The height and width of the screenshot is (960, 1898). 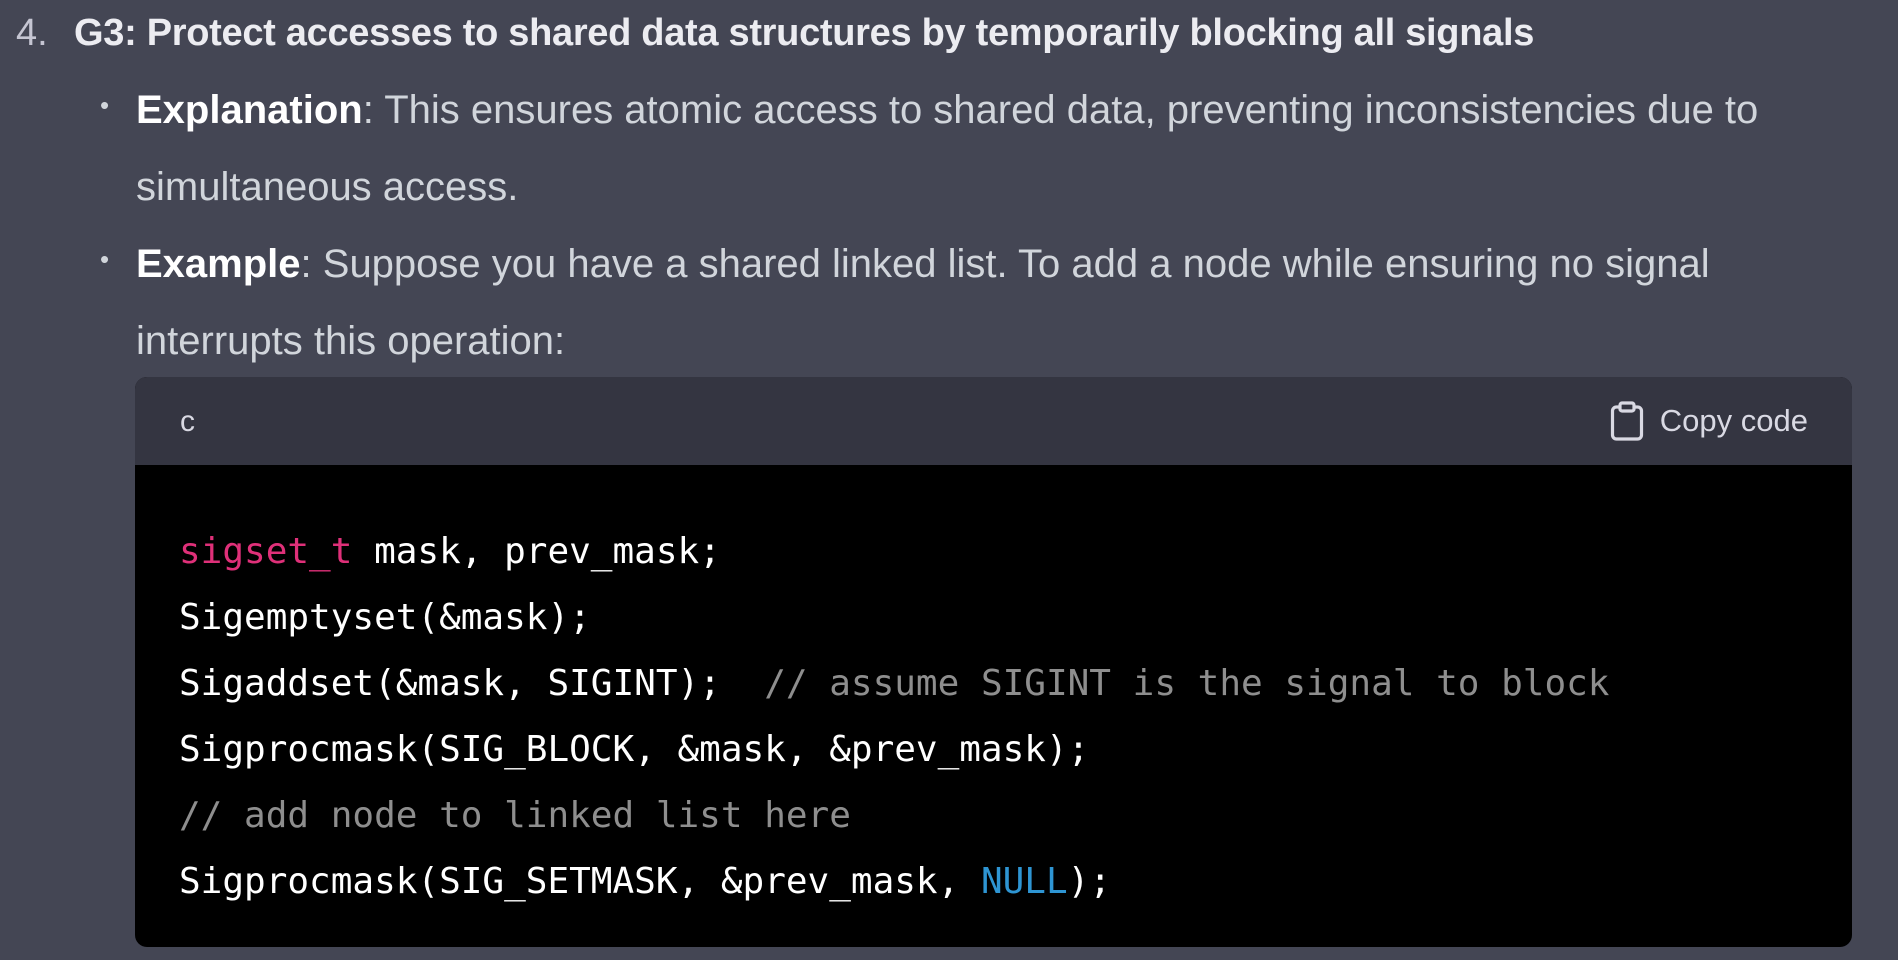 What do you see at coordinates (580, 881) in the screenshot?
I see `code-token-plain: Sigprocmask(SIG_SETMASK, &prev_mask,` at bounding box center [580, 881].